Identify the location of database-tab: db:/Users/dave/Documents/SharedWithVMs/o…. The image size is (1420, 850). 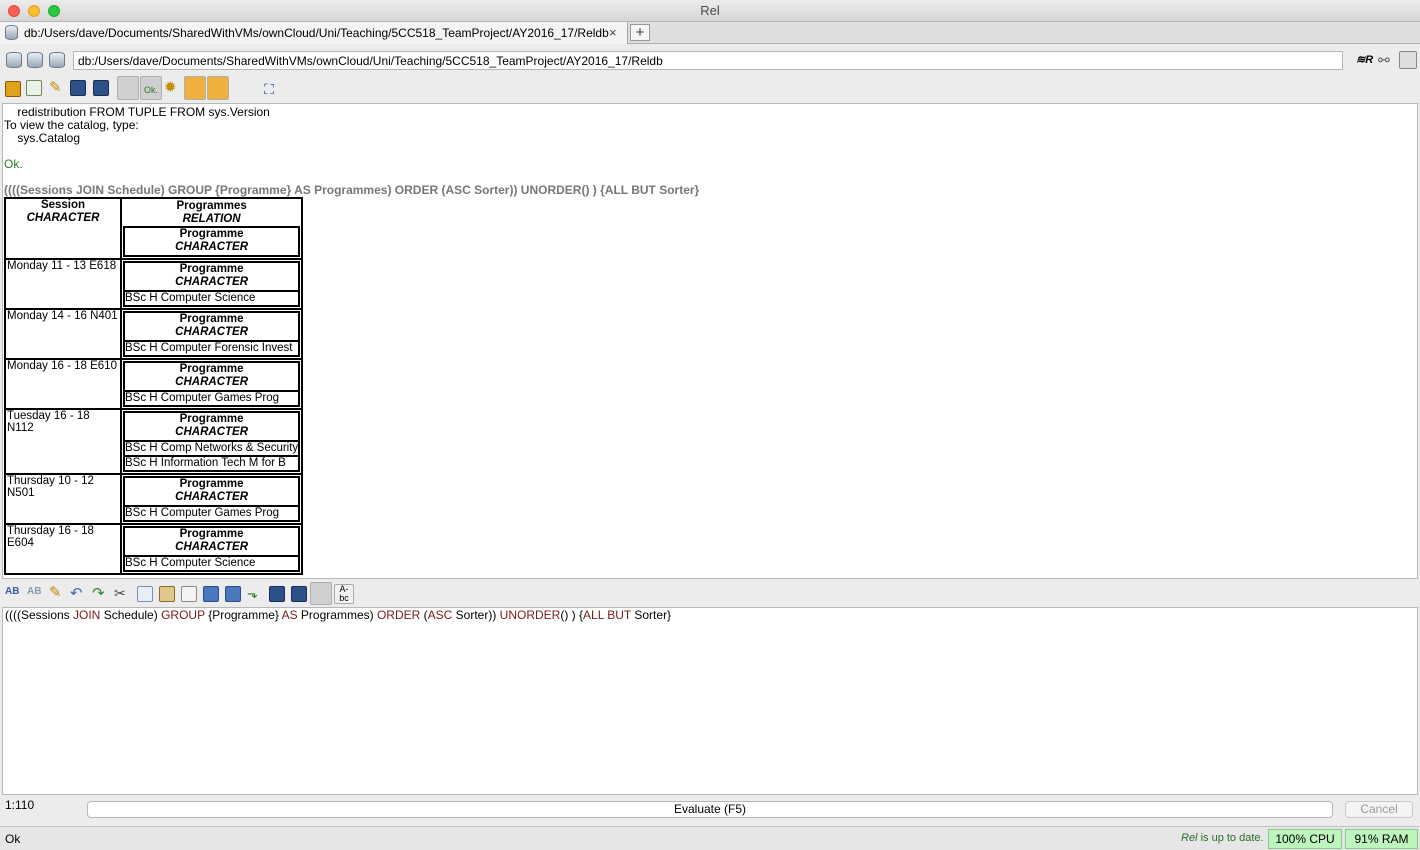
(314, 33).